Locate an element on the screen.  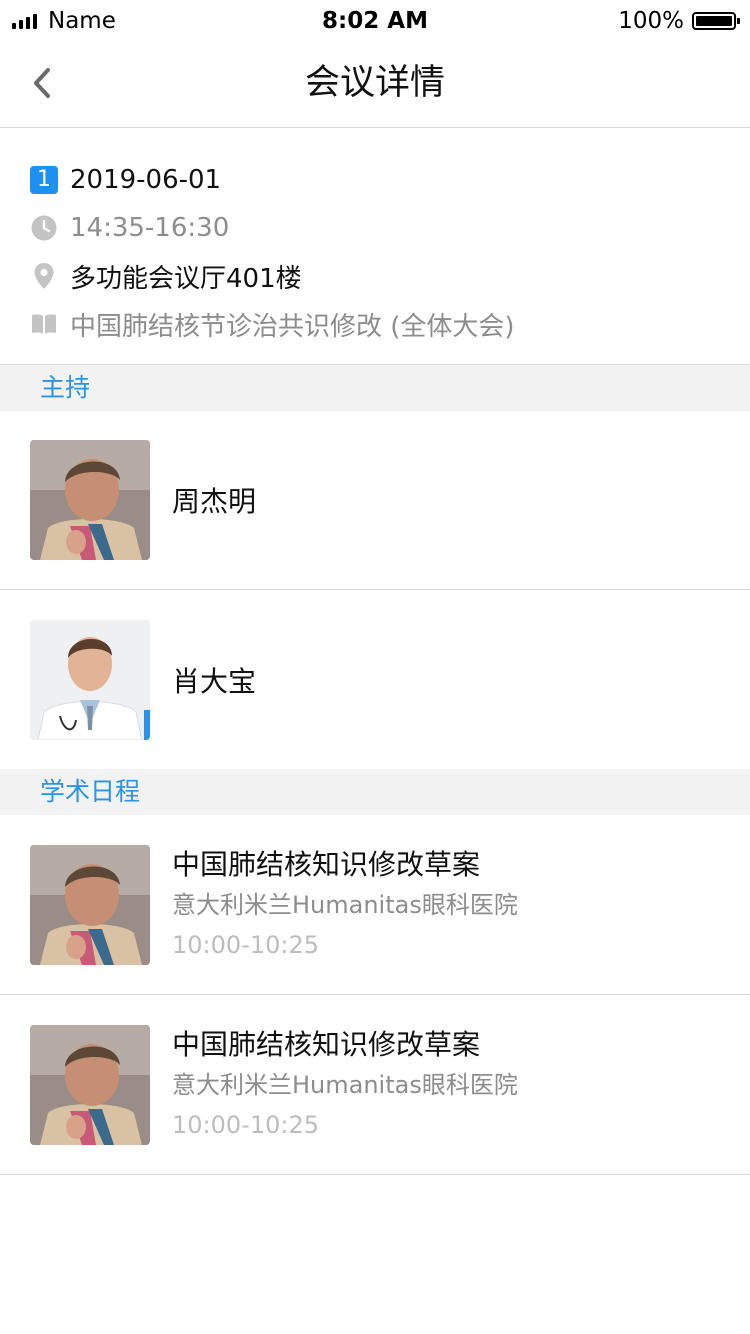
page-title: 会议详情 is located at coordinates (374, 83).